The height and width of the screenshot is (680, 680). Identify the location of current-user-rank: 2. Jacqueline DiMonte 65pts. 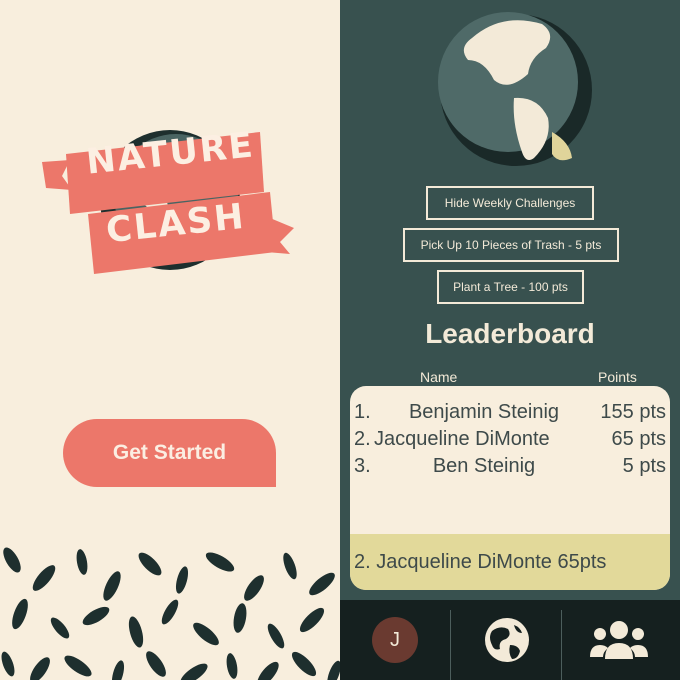
(510, 562).